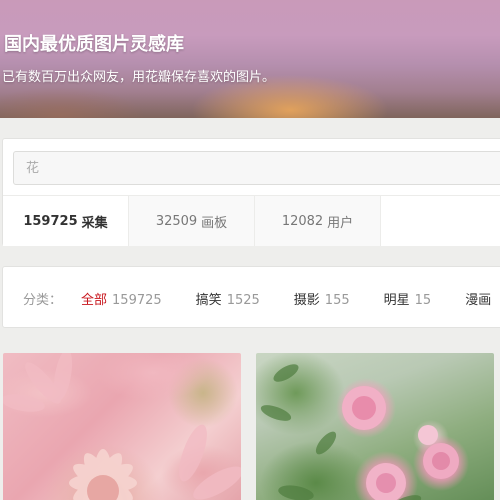 The height and width of the screenshot is (500, 500). Describe the element at coordinates (340, 223) in the screenshot. I see `tab-users-label: 用户` at that location.